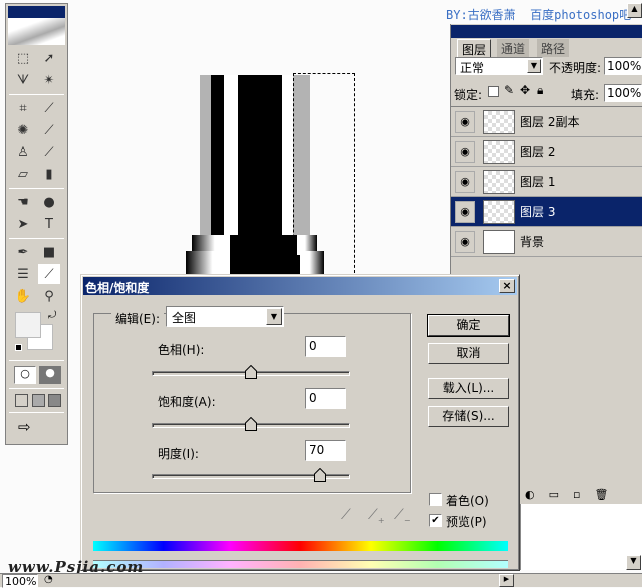 The width and height of the screenshot is (642, 588). What do you see at coordinates (538, 212) in the screenshot?
I see `layer-name: 图层 3` at bounding box center [538, 212].